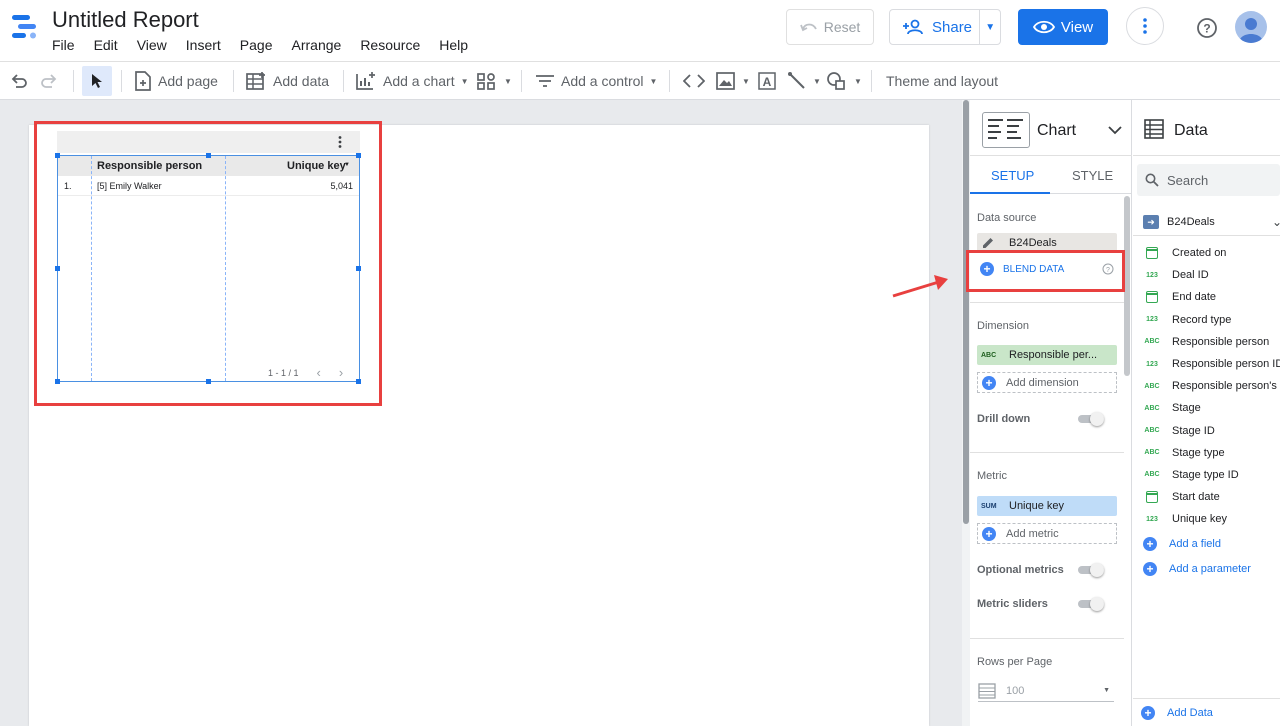 The height and width of the screenshot is (726, 1280). I want to click on undo-button, so click(19, 81).